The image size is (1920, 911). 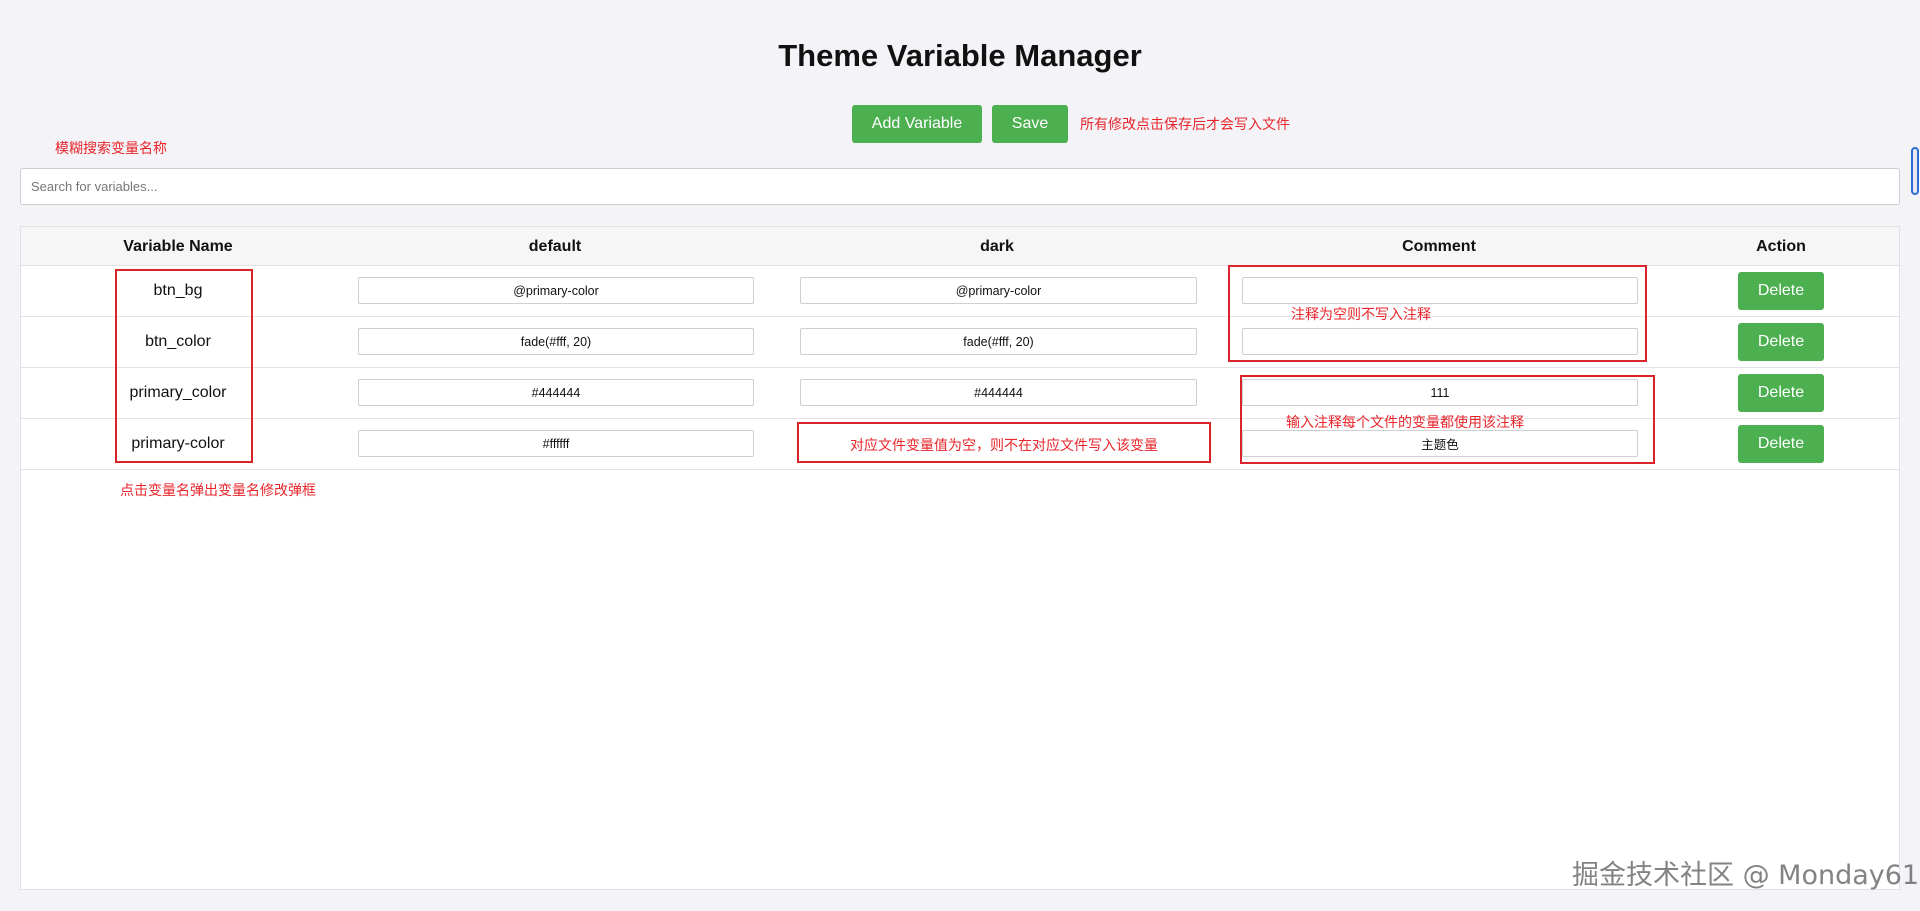 I want to click on variable-name-cell: primary-color, so click(x=178, y=444).